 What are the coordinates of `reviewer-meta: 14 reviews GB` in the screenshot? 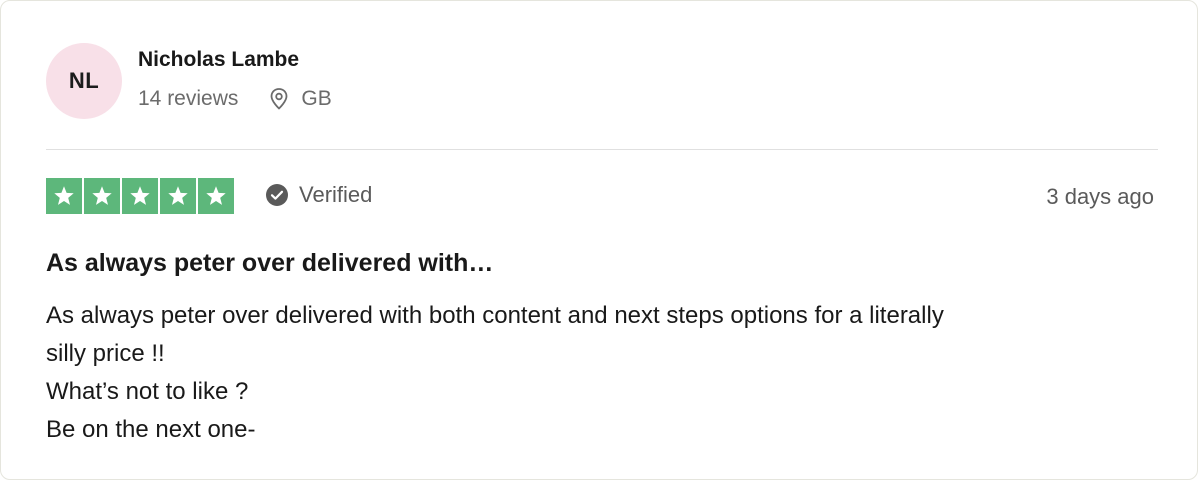 It's located at (235, 99).